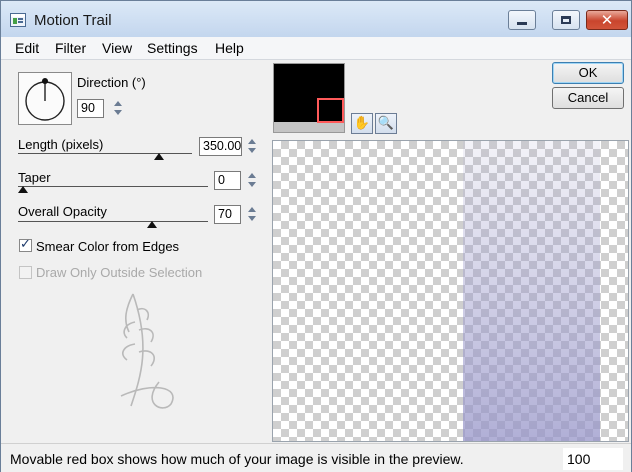 The height and width of the screenshot is (472, 632). What do you see at coordinates (220, 146) in the screenshot?
I see `length-input: 350.00` at bounding box center [220, 146].